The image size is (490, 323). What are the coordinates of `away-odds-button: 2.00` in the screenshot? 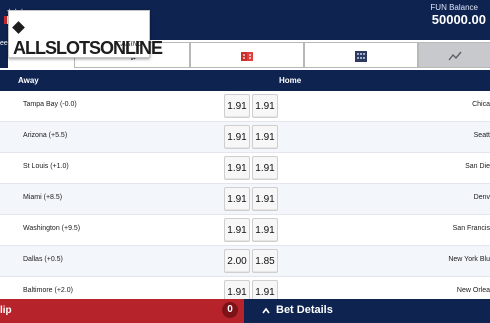 It's located at (237, 261).